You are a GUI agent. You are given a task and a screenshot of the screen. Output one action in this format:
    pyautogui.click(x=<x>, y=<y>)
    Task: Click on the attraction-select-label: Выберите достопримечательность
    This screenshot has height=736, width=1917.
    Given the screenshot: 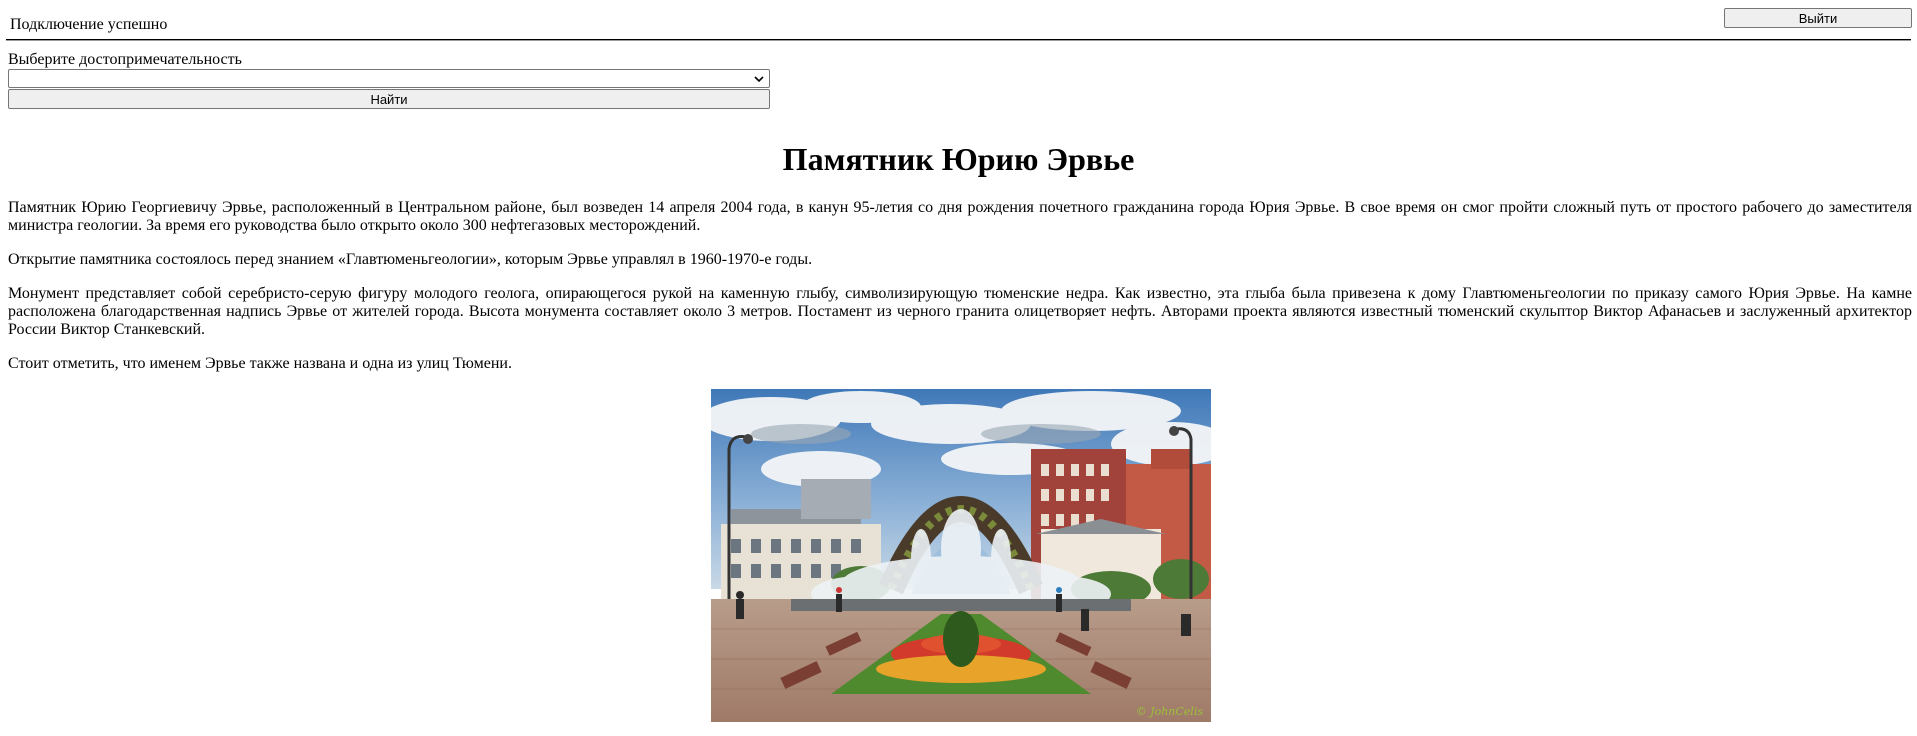 What is the action you would take?
    pyautogui.click(x=125, y=59)
    